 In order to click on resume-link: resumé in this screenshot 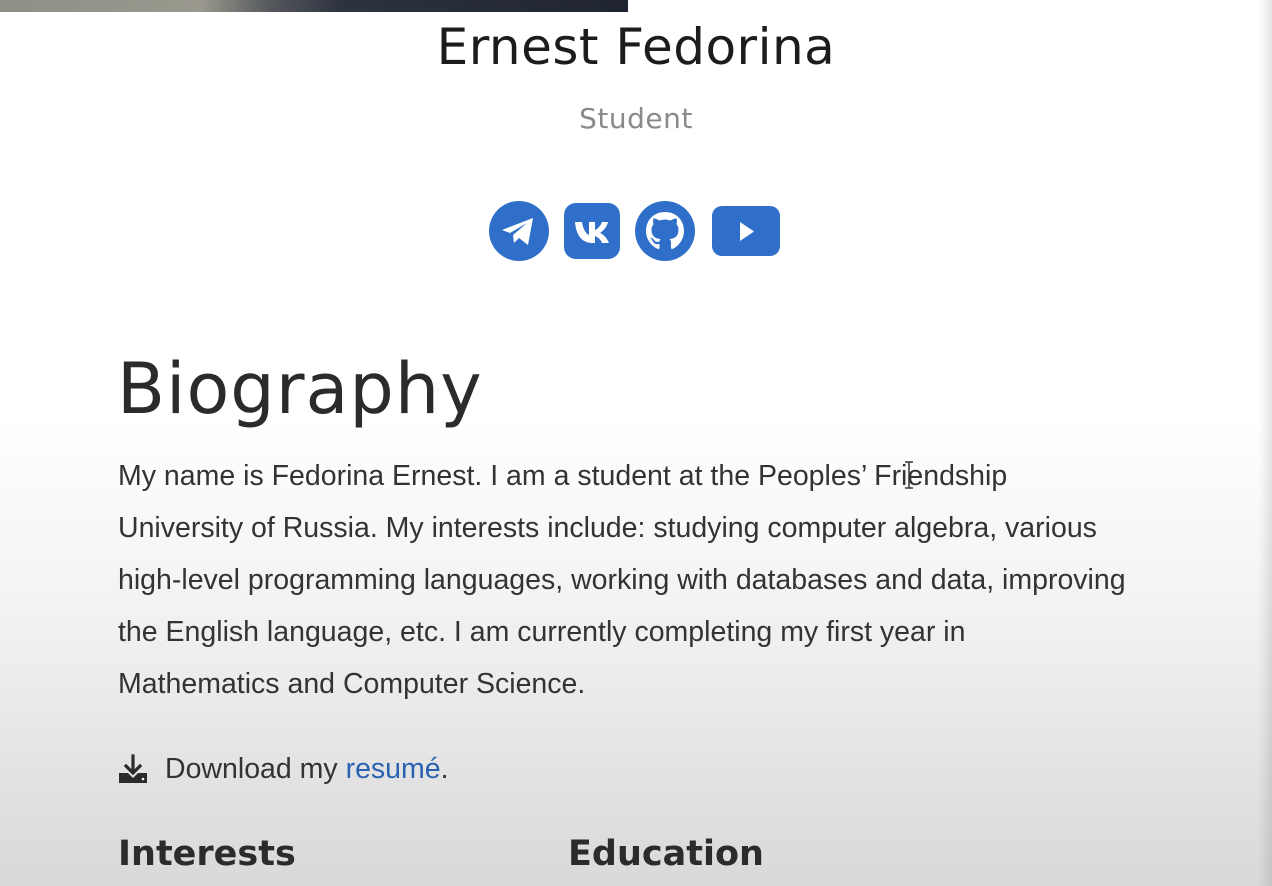, I will do `click(393, 769)`.